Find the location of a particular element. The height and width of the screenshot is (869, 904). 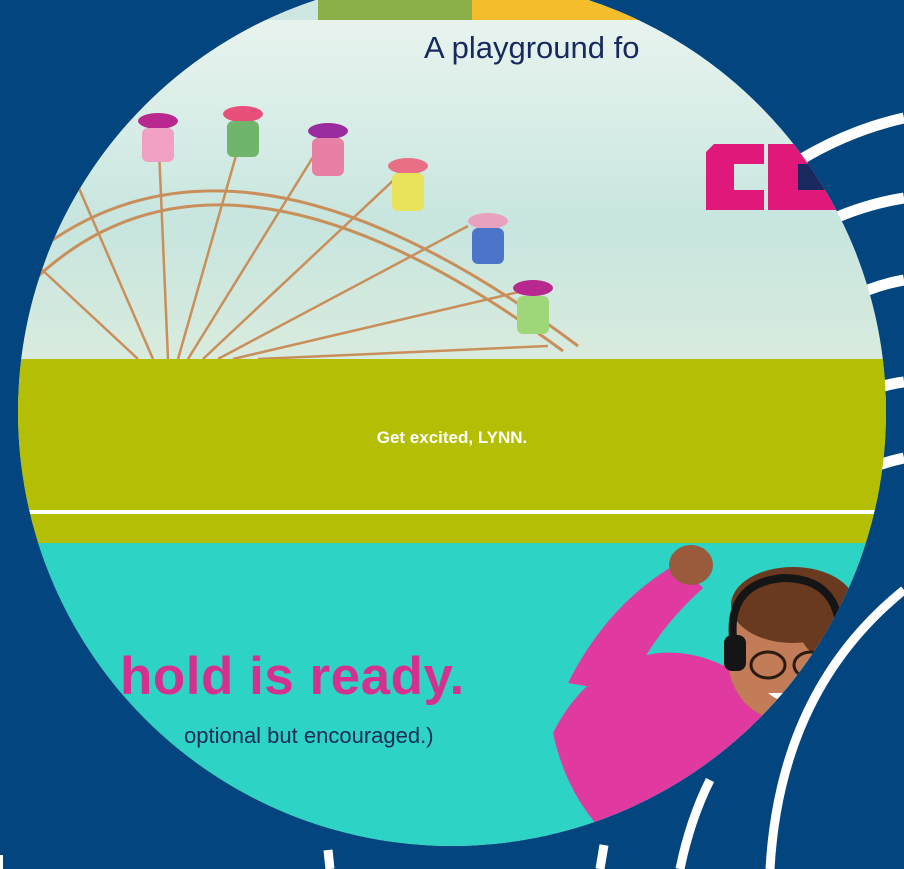

cp-logo-icon is located at coordinates (771, 177).